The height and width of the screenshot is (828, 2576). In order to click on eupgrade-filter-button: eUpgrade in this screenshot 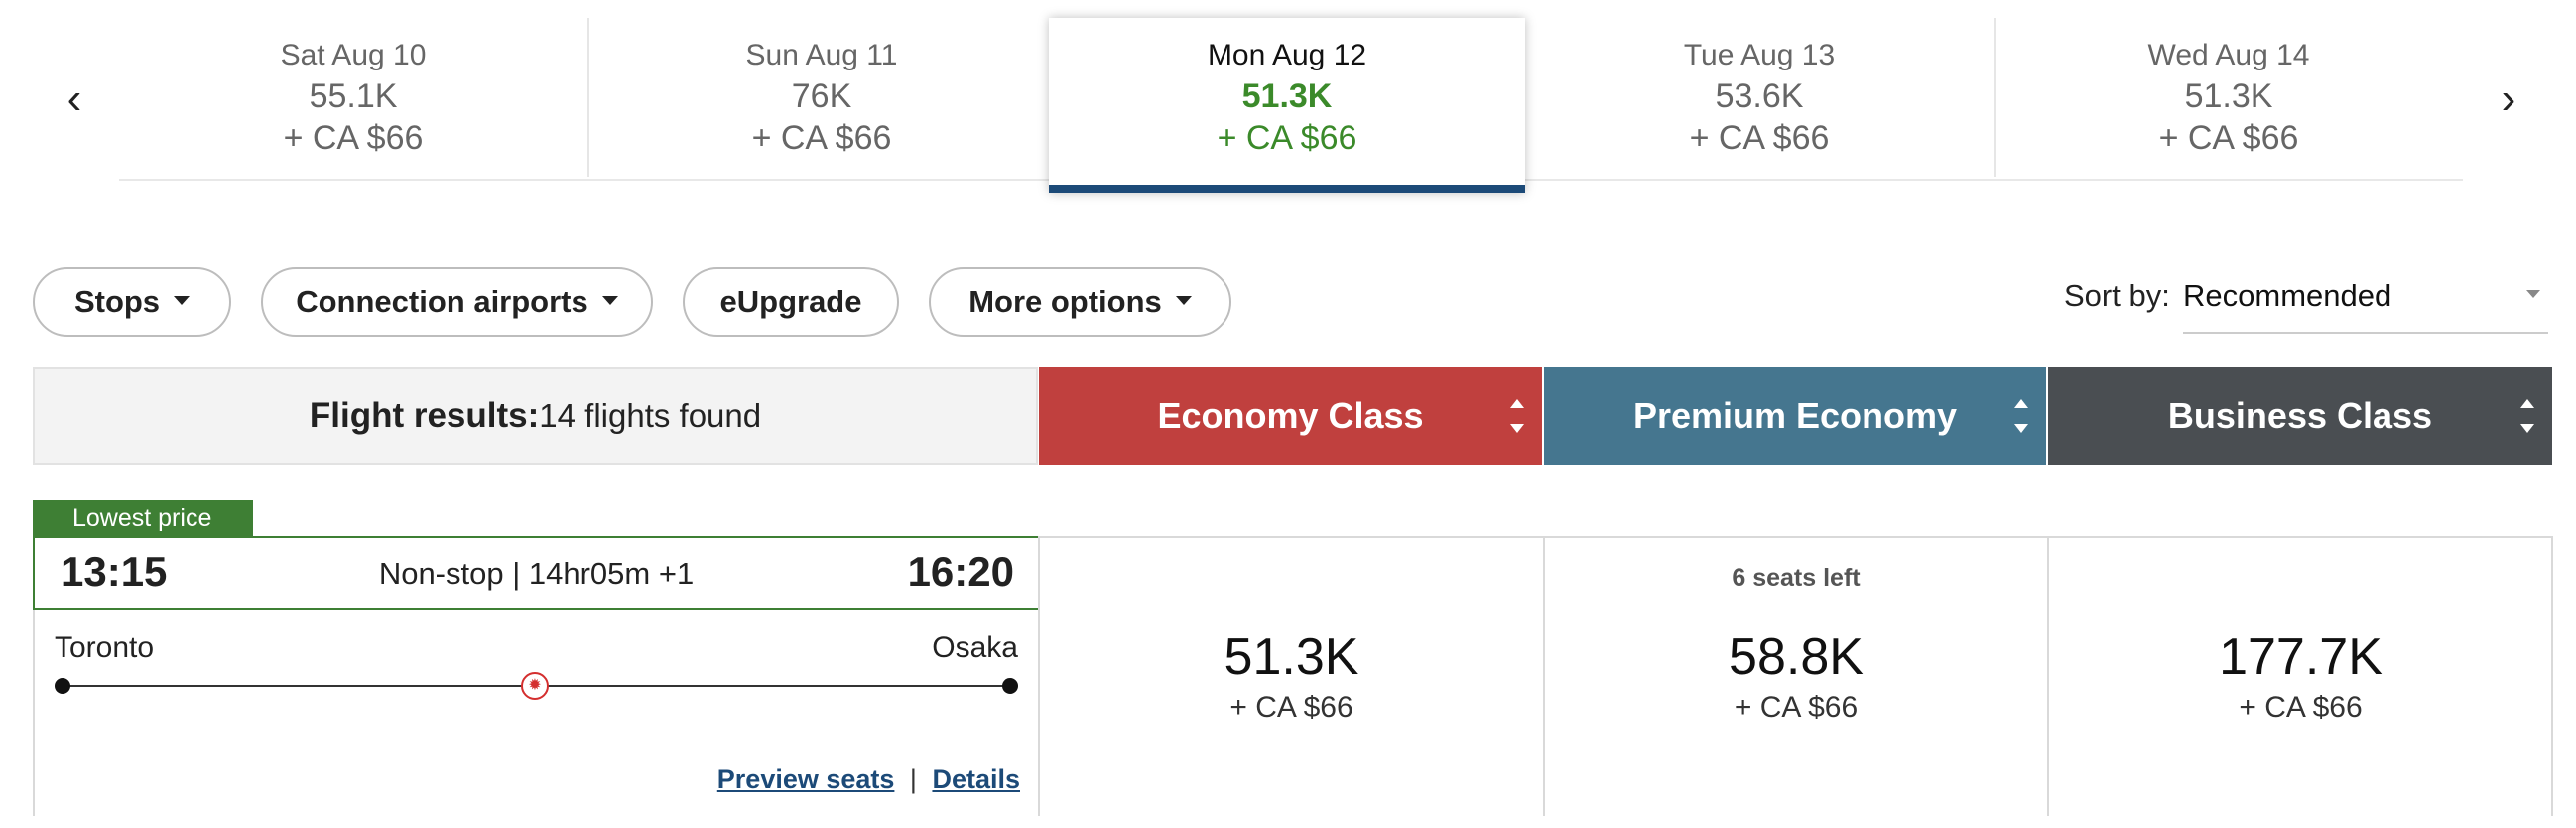, I will do `click(791, 302)`.